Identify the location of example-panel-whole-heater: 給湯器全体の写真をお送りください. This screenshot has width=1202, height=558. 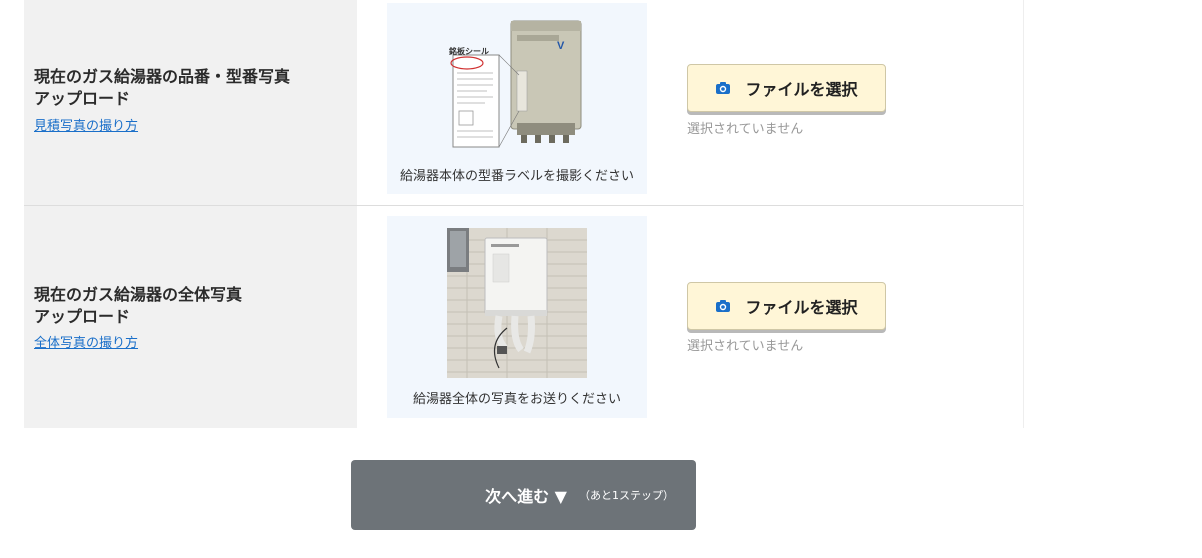
(517, 317).